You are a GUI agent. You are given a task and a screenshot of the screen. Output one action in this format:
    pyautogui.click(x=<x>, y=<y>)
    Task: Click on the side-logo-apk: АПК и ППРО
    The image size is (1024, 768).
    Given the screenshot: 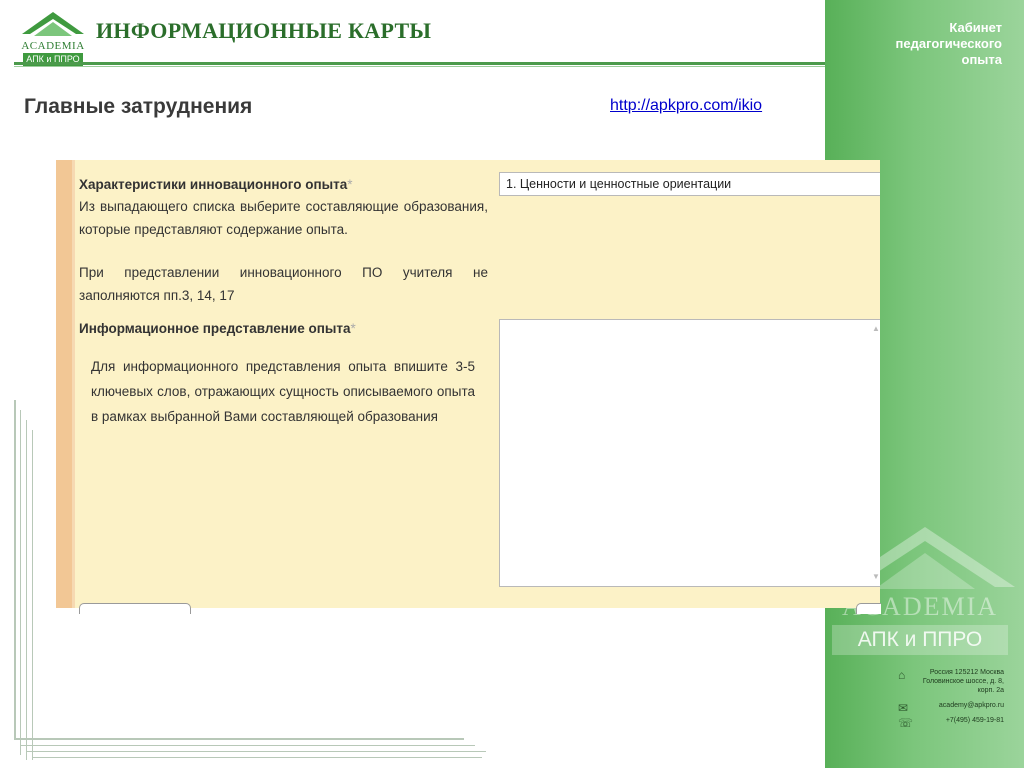 What is the action you would take?
    pyautogui.click(x=920, y=640)
    